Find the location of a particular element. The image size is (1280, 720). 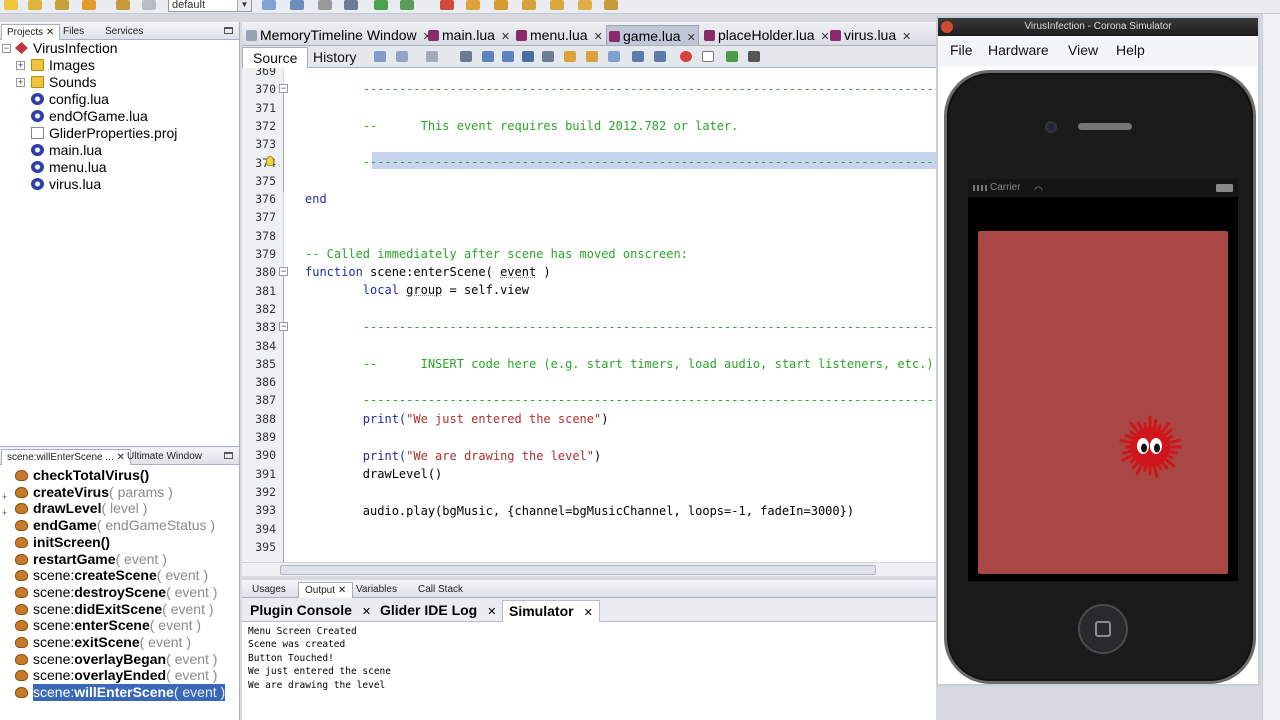

tab-source: Source is located at coordinates (275, 57).